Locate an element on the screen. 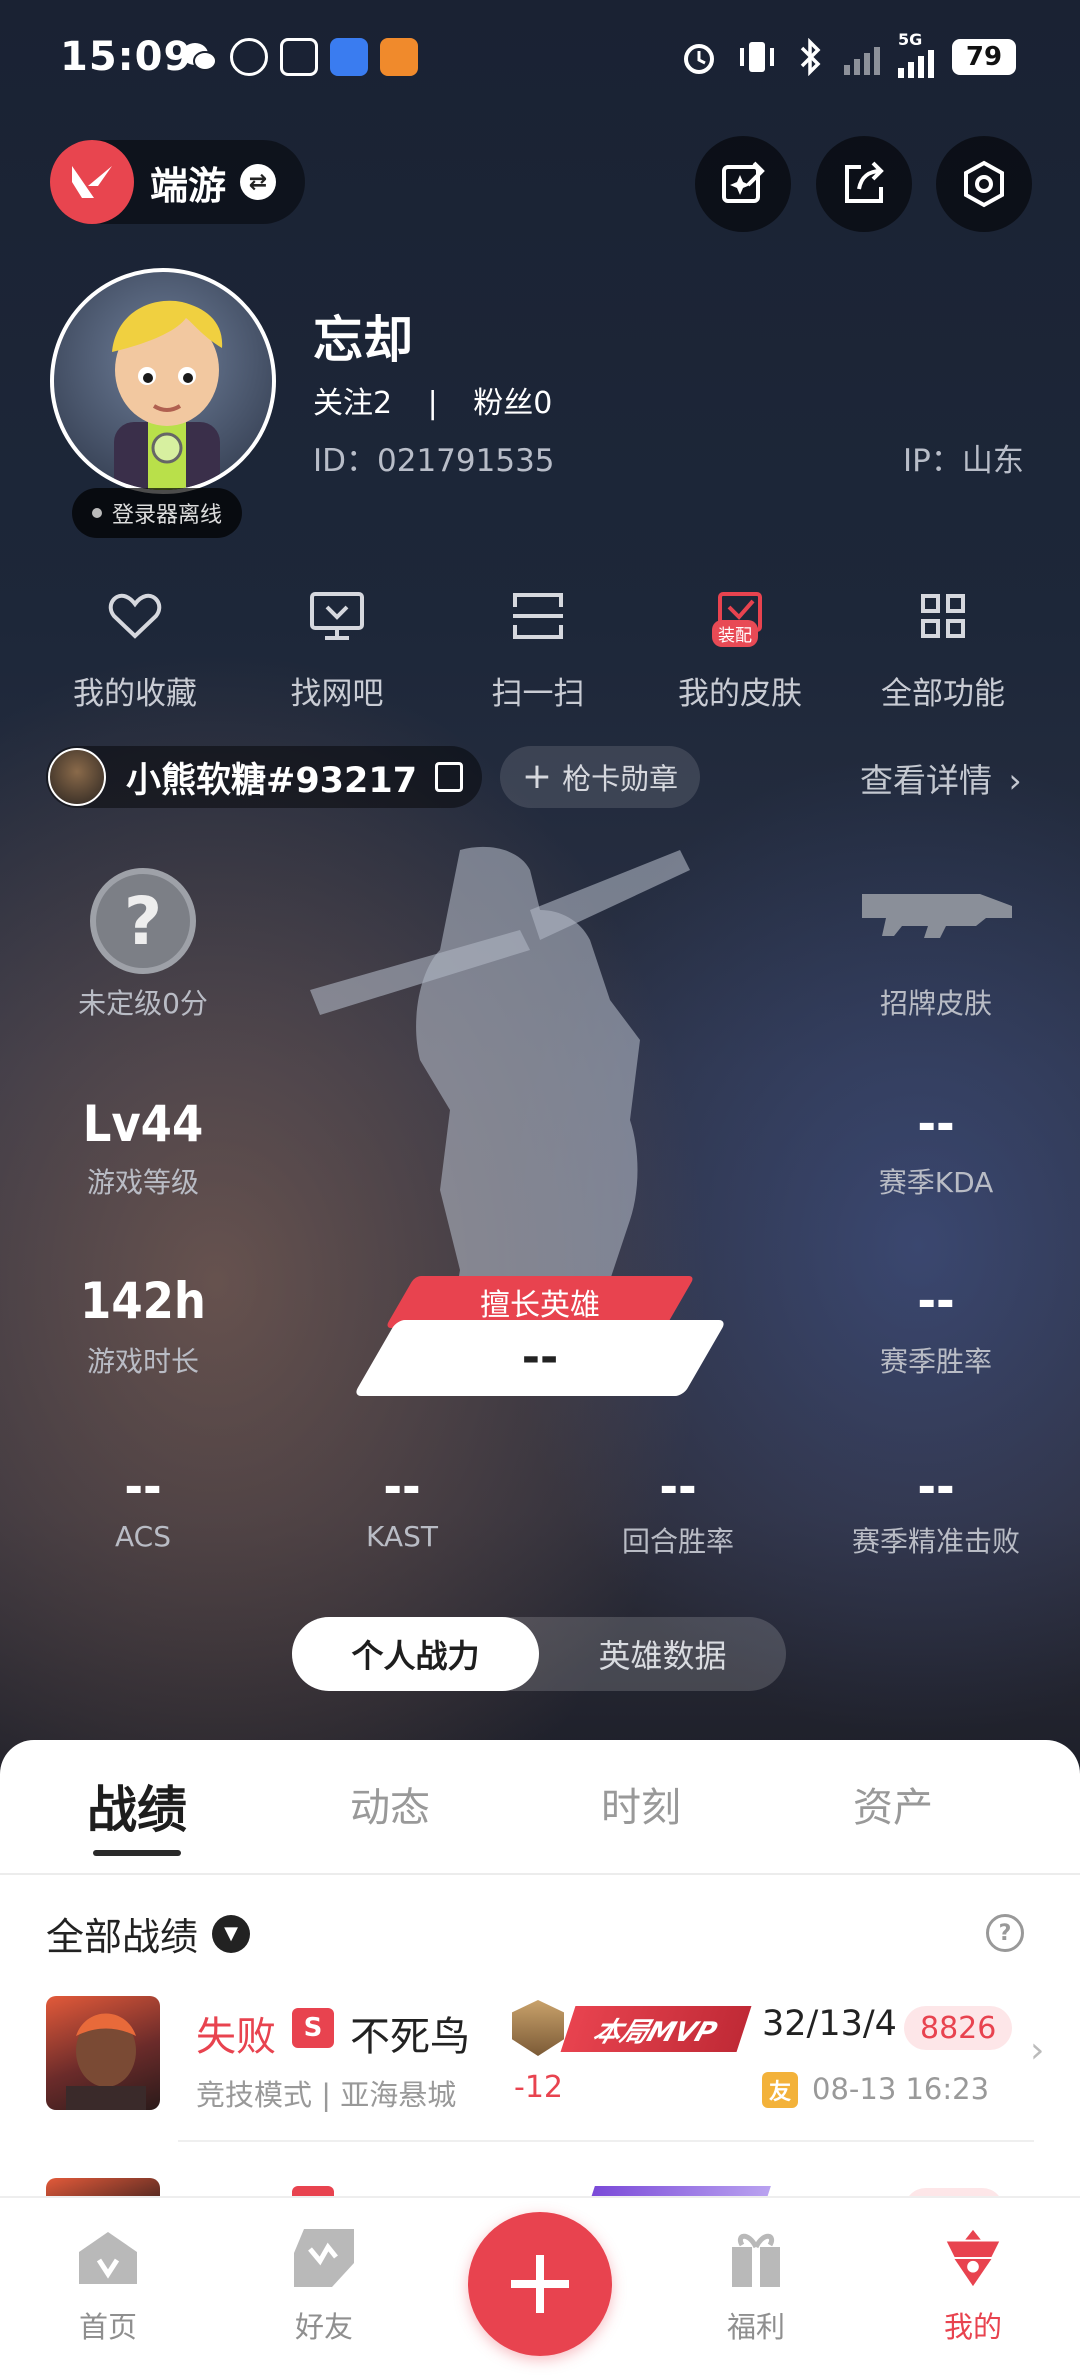  season-winrate-label: 赛季胜率 is located at coordinates (935, 1361).